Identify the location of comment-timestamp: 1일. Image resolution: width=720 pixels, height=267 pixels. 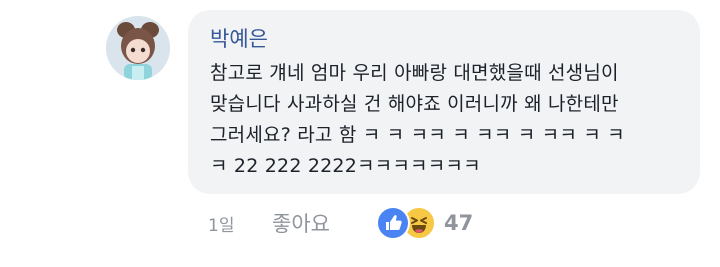
(231, 223).